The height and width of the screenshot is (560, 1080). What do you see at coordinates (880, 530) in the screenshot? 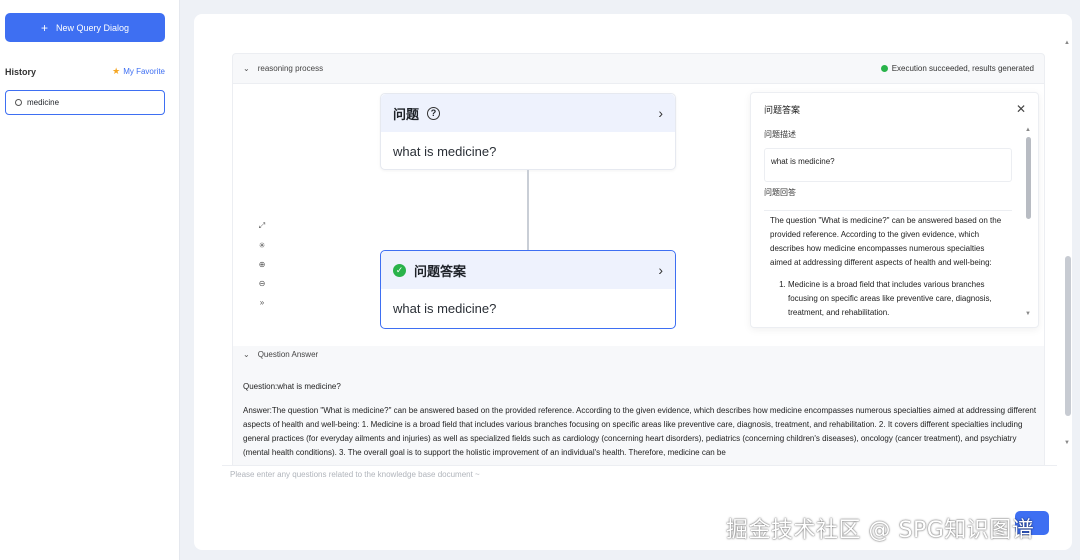
I see `watermark: 掘金技术社区 @ SPG知识图谱` at bounding box center [880, 530].